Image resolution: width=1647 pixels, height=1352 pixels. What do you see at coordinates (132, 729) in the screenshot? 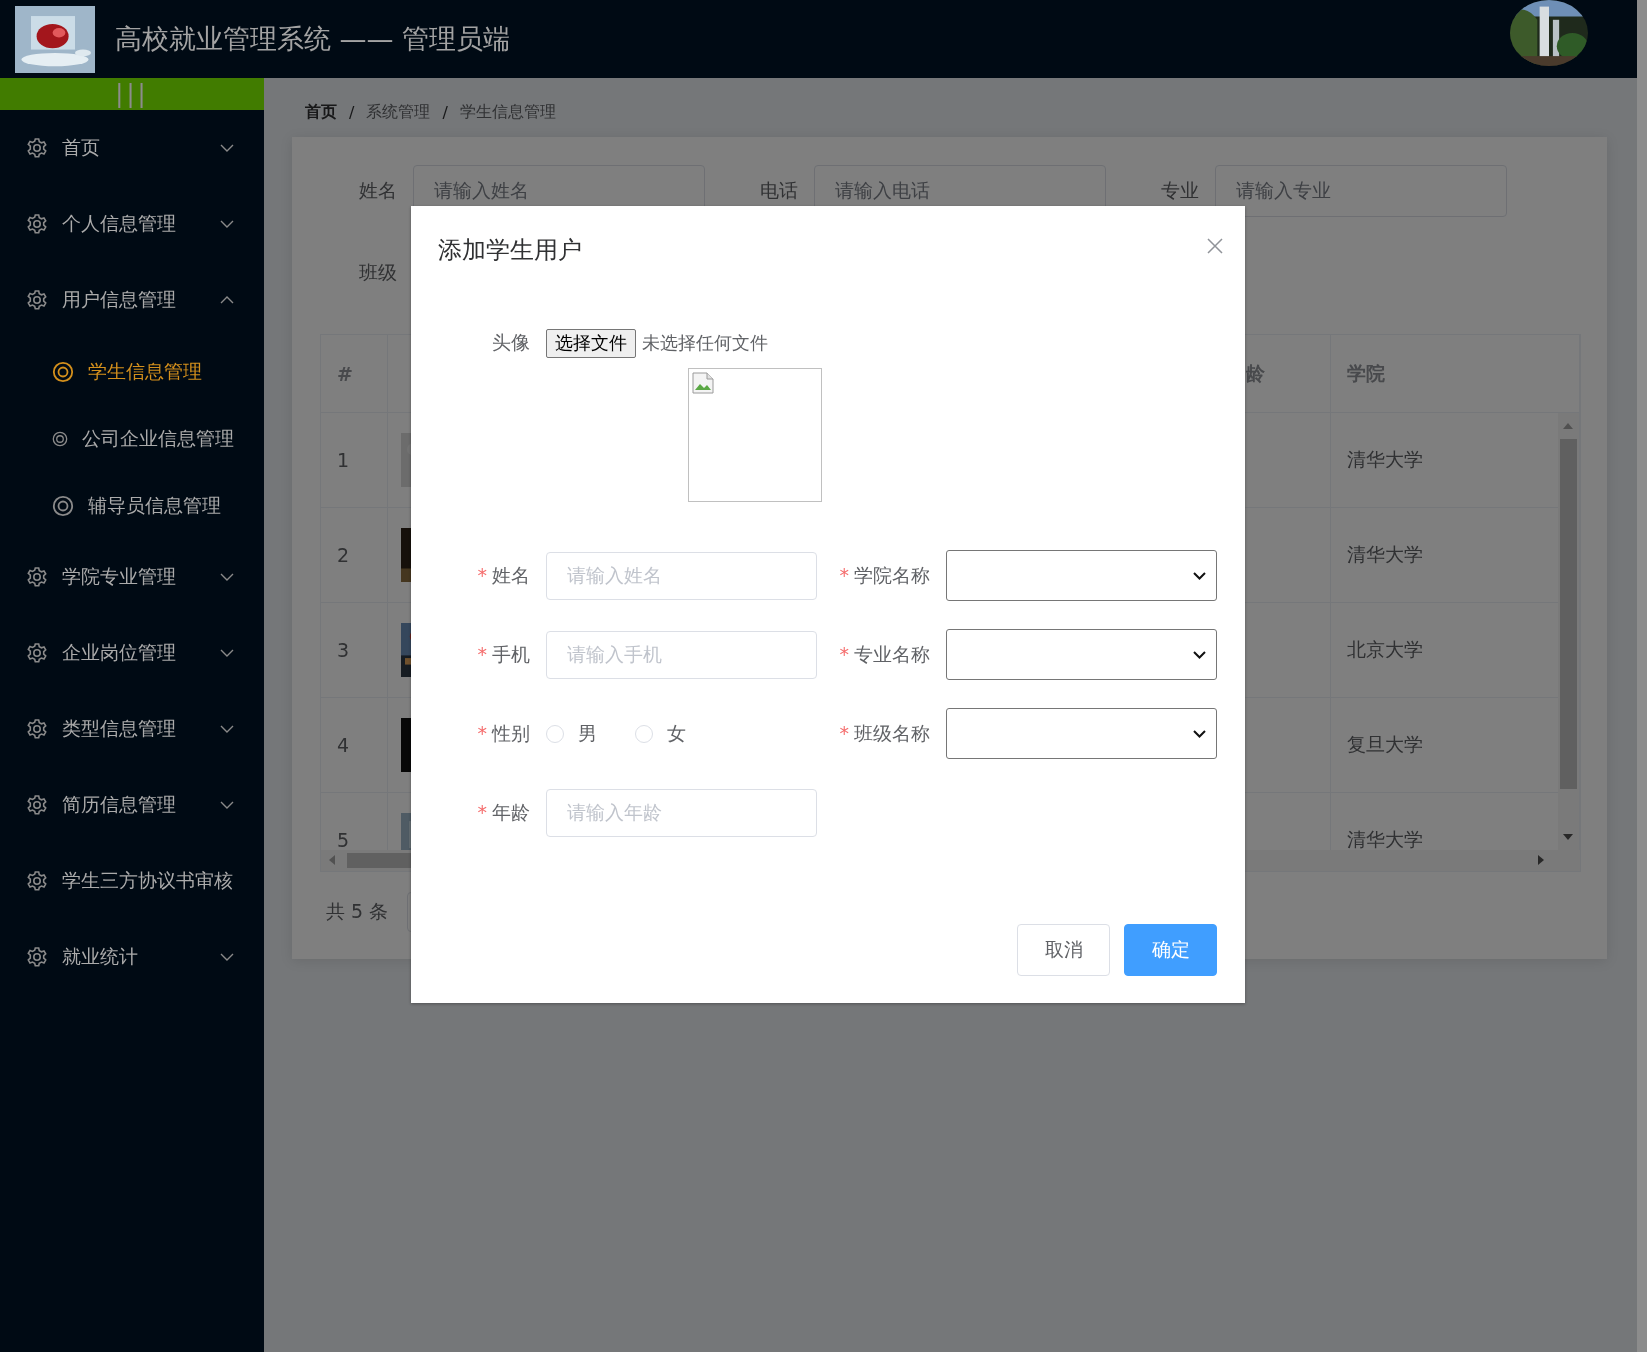
I see `menu-item: 类型信息管理` at bounding box center [132, 729].